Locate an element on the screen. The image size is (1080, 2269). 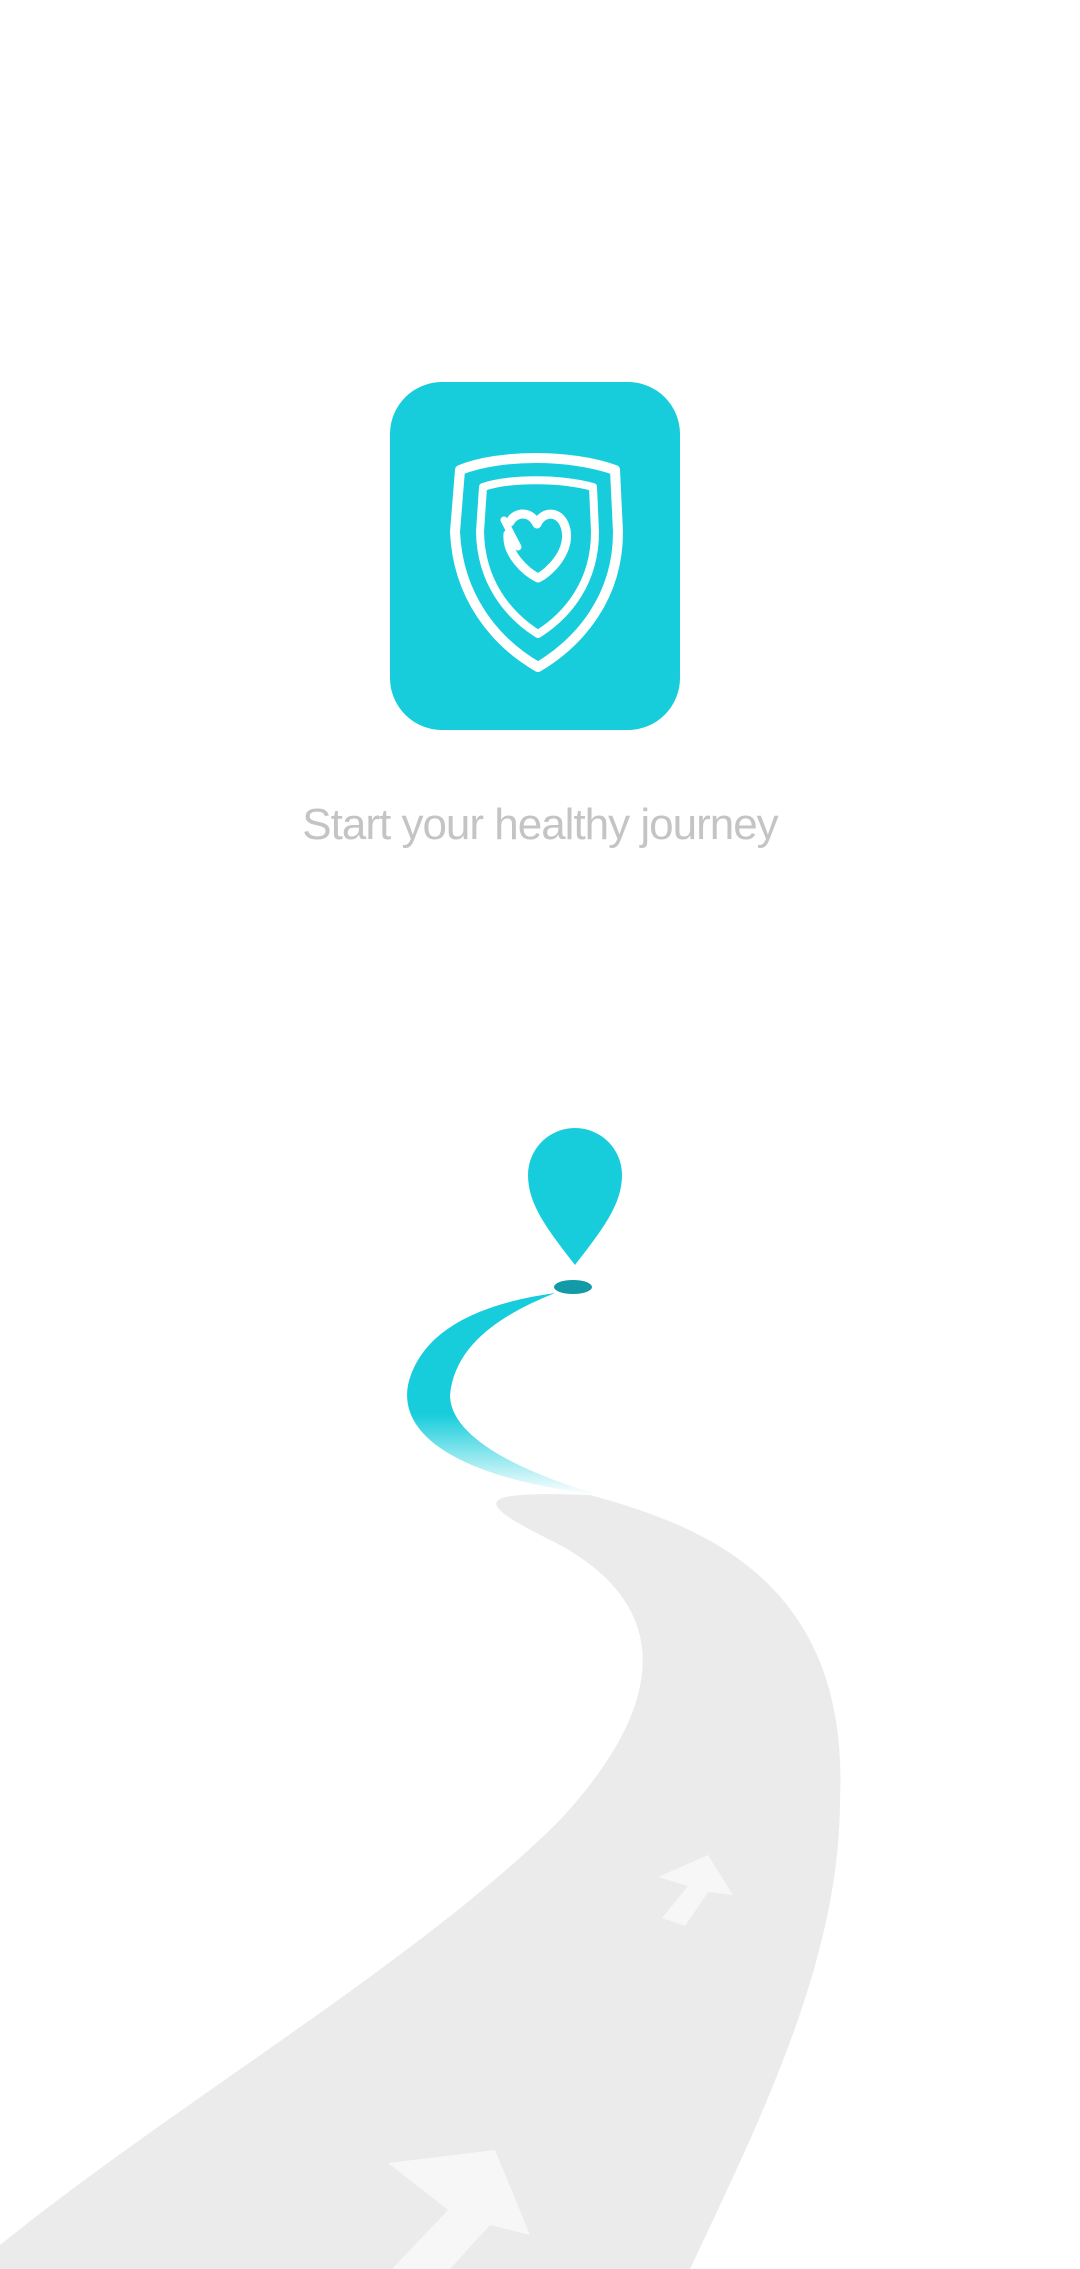
shield-heart-icon is located at coordinates (536, 562).